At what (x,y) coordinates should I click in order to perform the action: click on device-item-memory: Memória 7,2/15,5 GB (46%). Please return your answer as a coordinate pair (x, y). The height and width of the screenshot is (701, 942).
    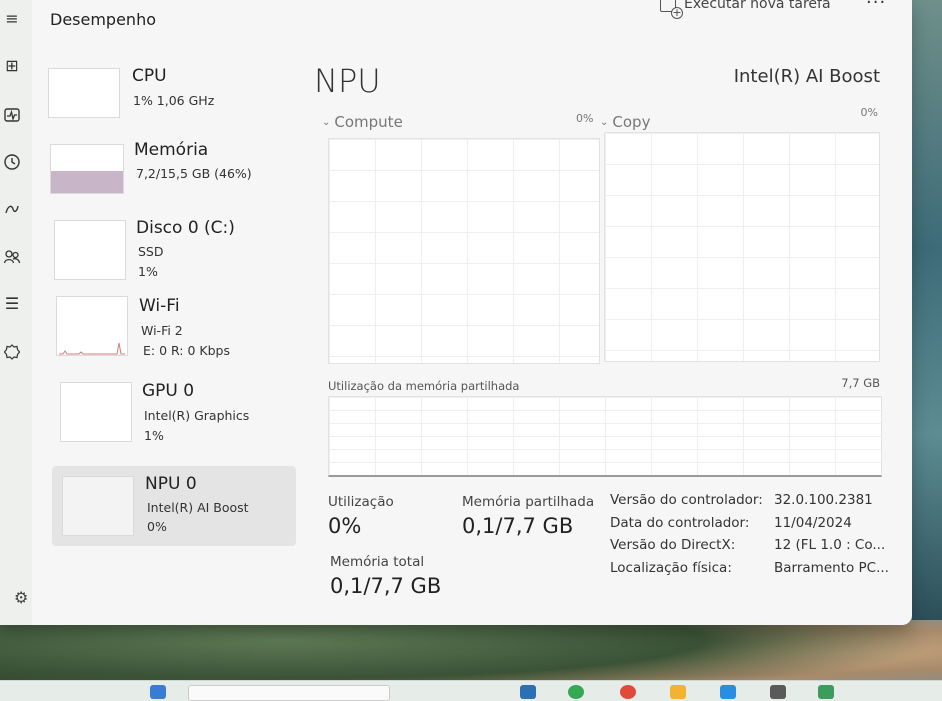
    Looking at the image, I should click on (172, 177).